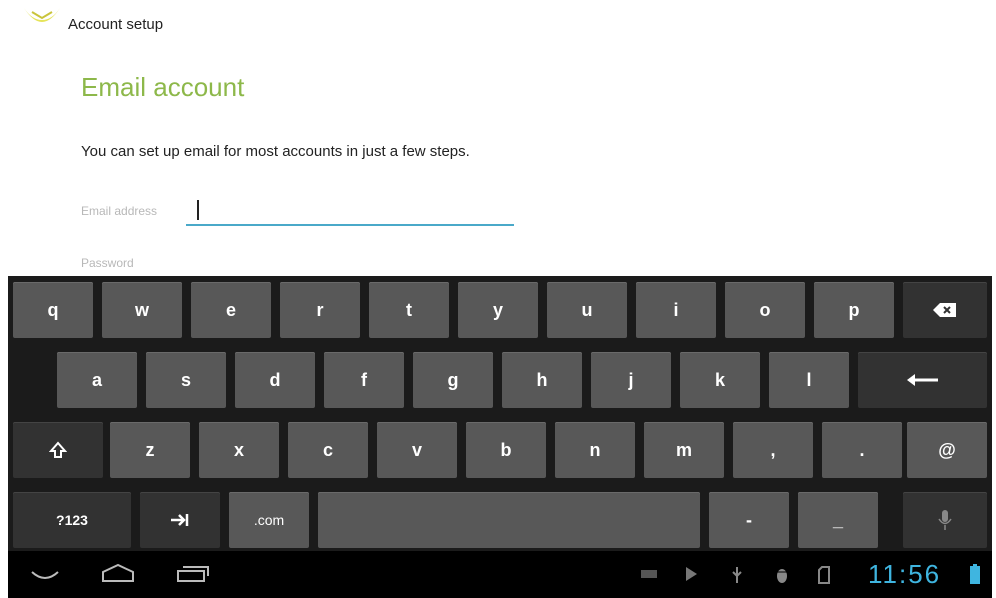  I want to click on key-f: f, so click(364, 380).